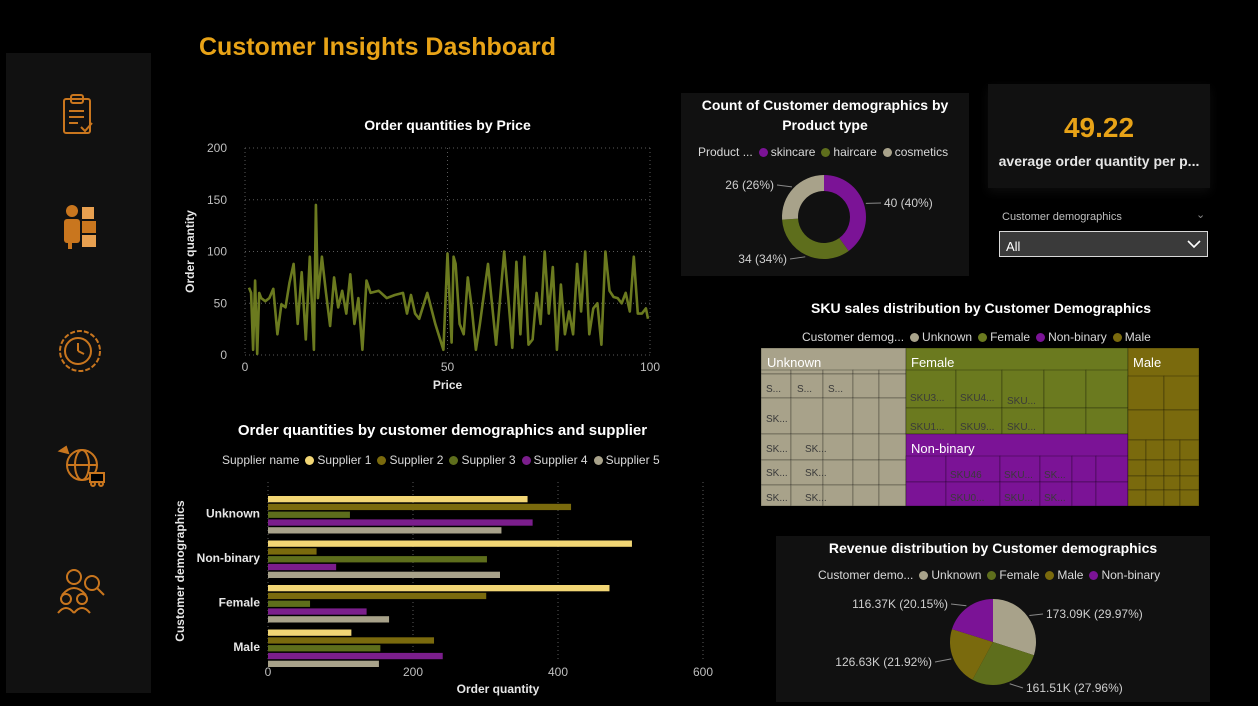 The height and width of the screenshot is (706, 1258). I want to click on bar-legend-item: Supplier 5, so click(626, 460).